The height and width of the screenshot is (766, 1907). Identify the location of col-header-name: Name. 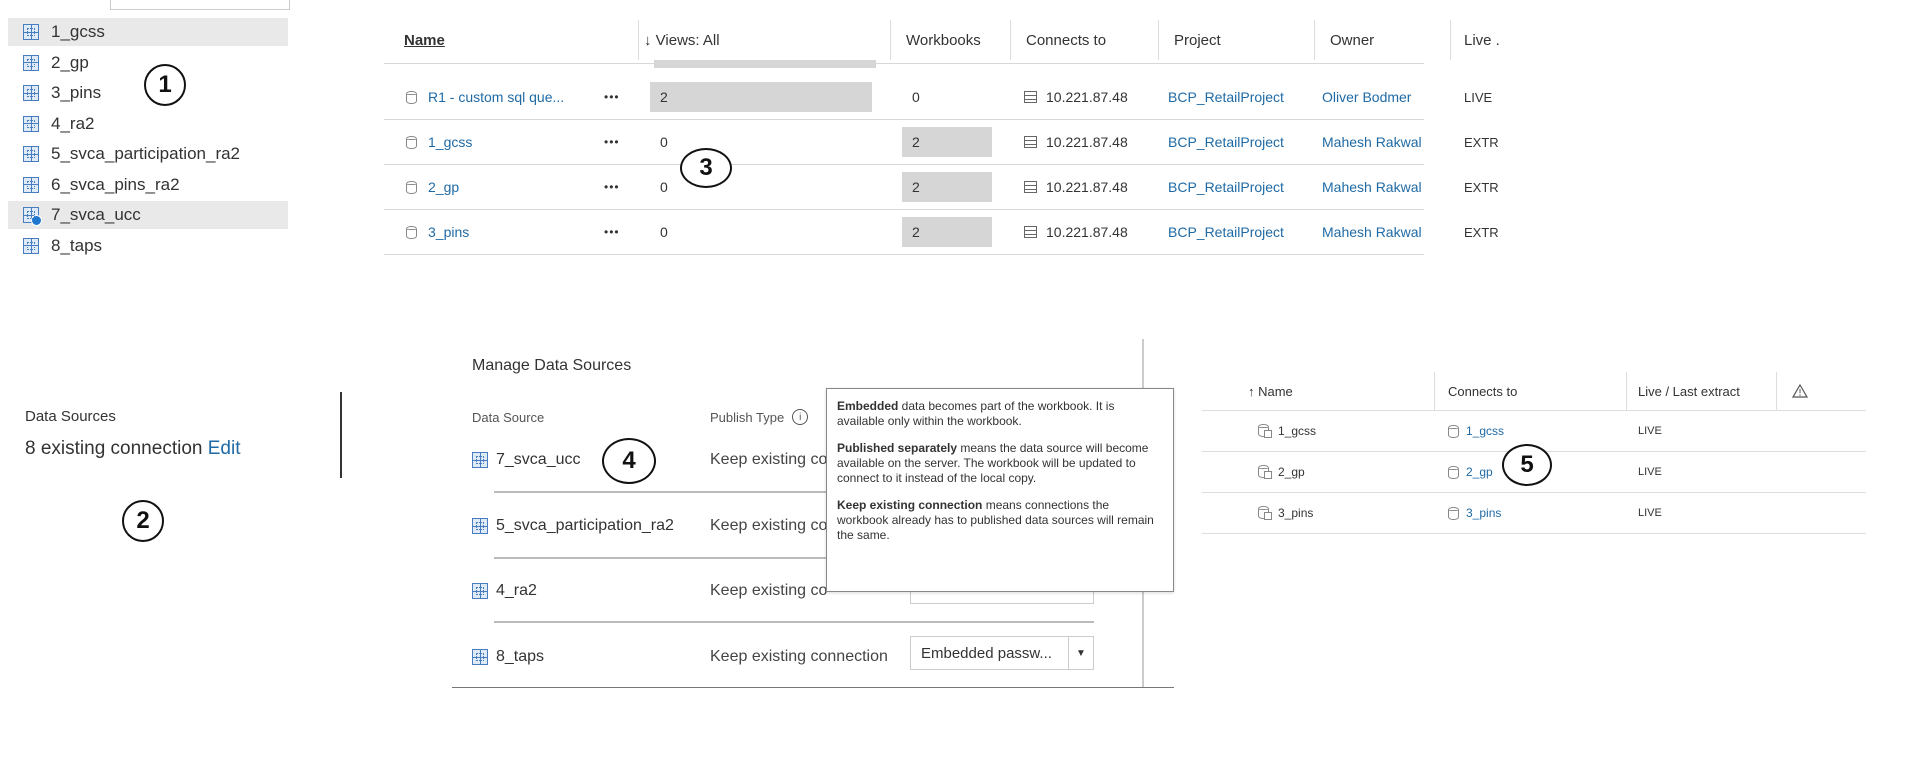
(424, 40).